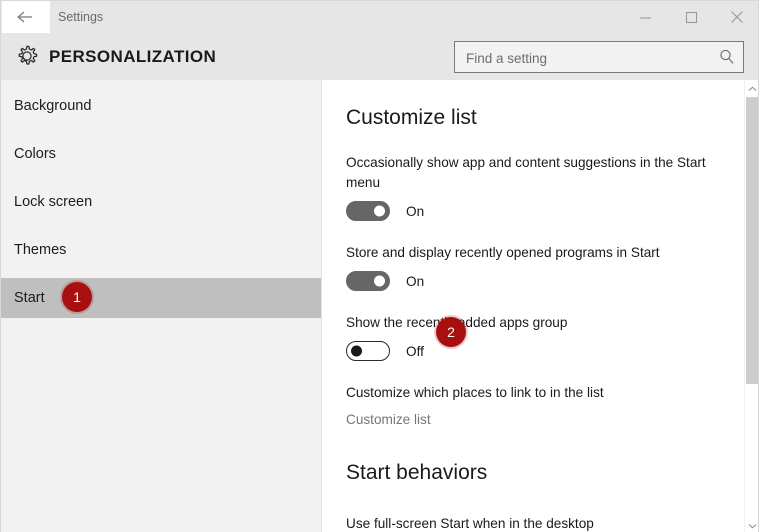 The height and width of the screenshot is (532, 759). I want to click on customize-list-link: Customize list, so click(388, 419).